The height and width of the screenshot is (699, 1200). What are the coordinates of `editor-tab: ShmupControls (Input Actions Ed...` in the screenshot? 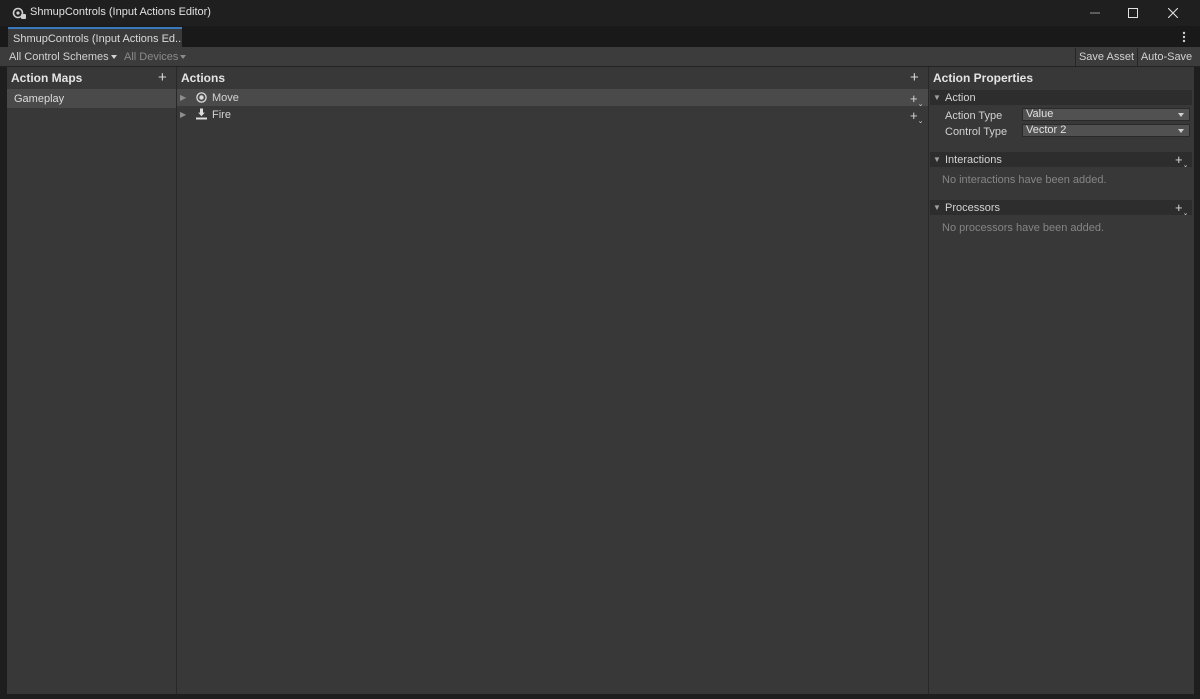 It's located at (95, 37).